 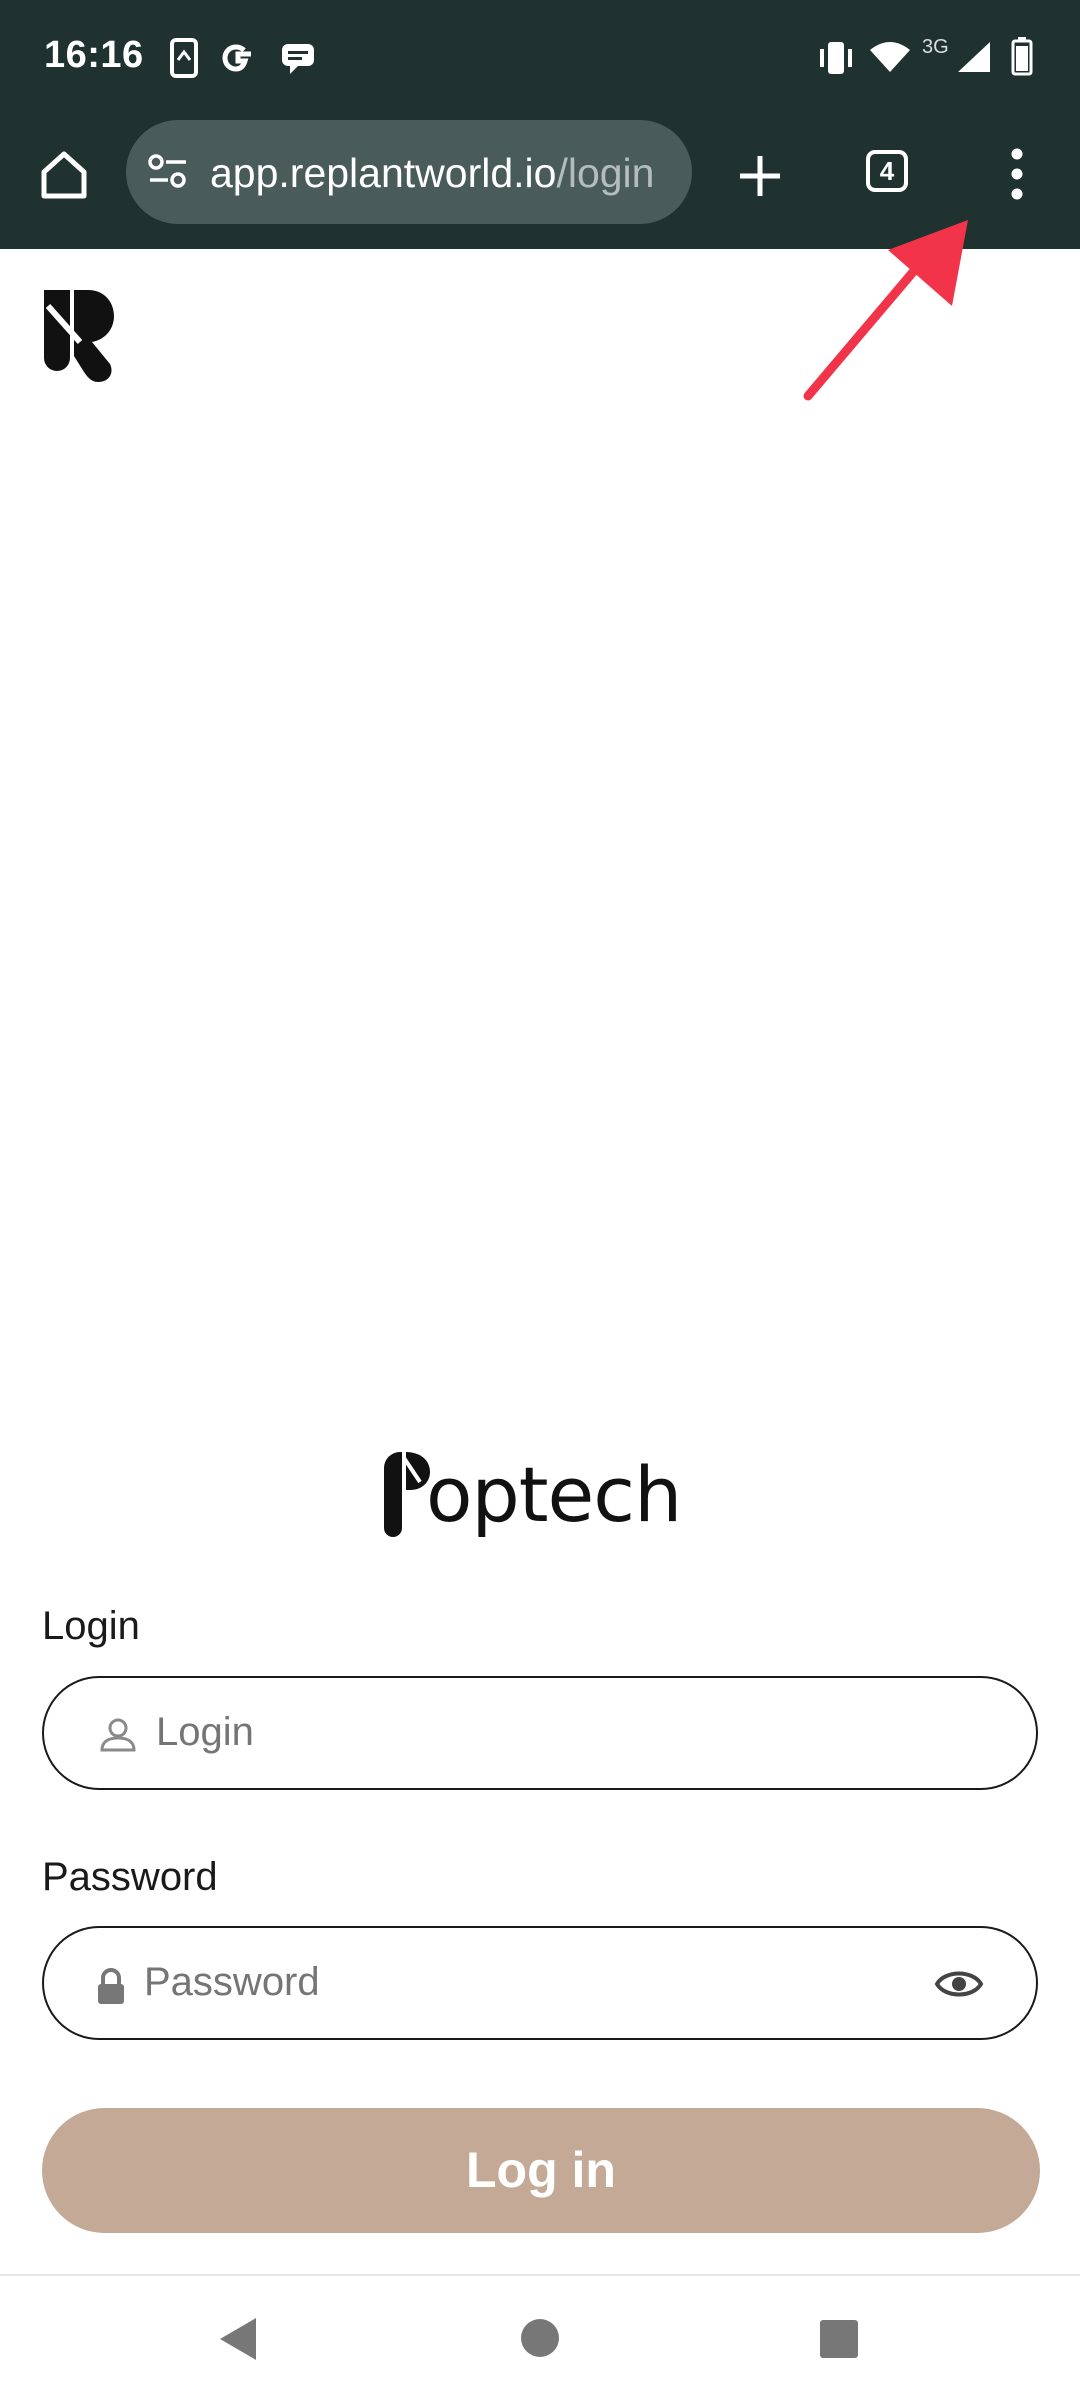 I want to click on back-icon, so click(x=239, y=2339).